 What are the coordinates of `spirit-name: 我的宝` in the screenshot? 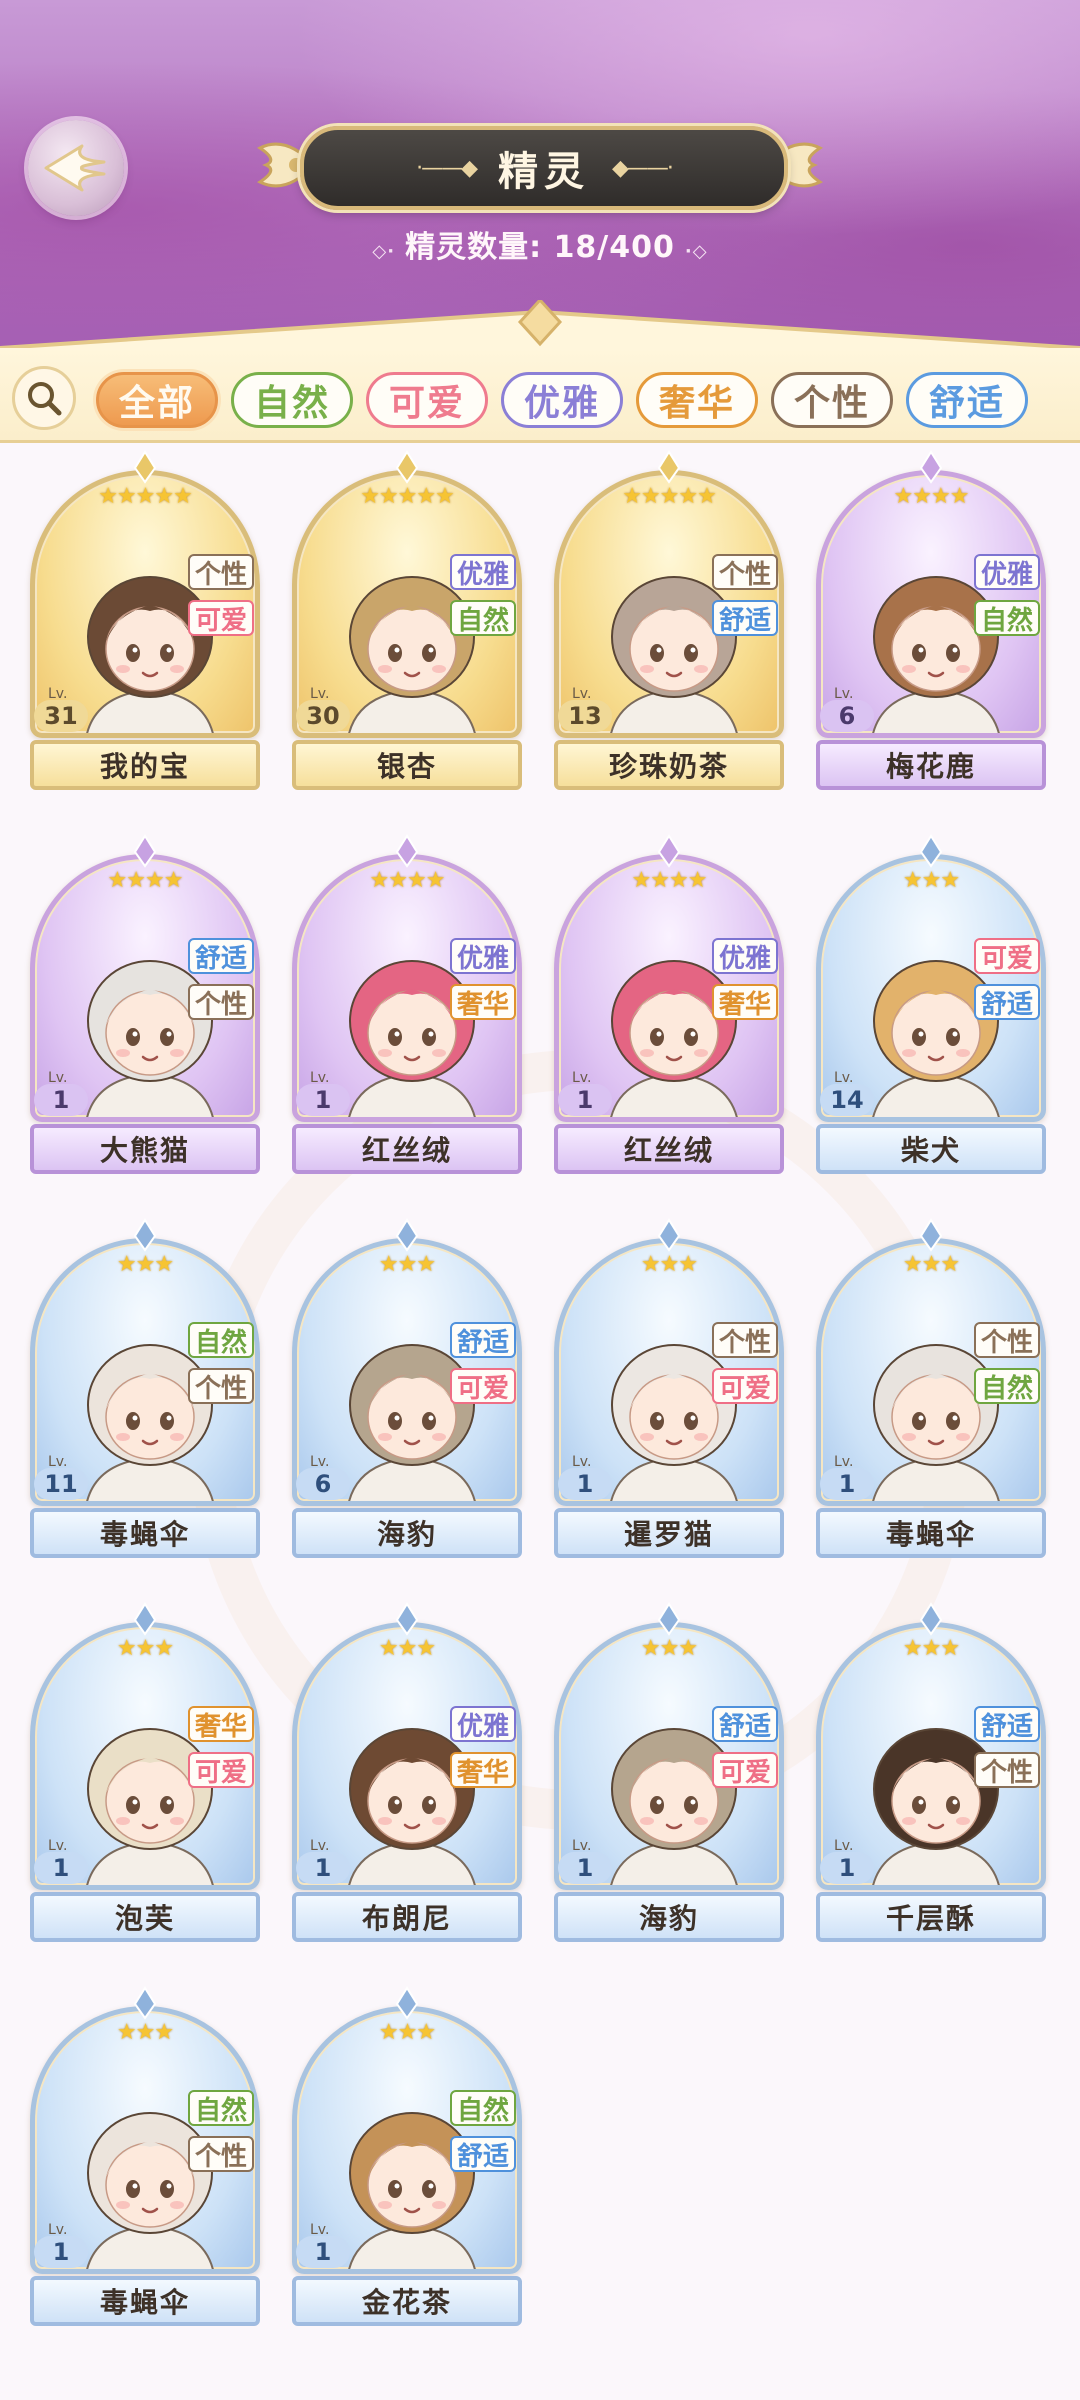 It's located at (145, 765).